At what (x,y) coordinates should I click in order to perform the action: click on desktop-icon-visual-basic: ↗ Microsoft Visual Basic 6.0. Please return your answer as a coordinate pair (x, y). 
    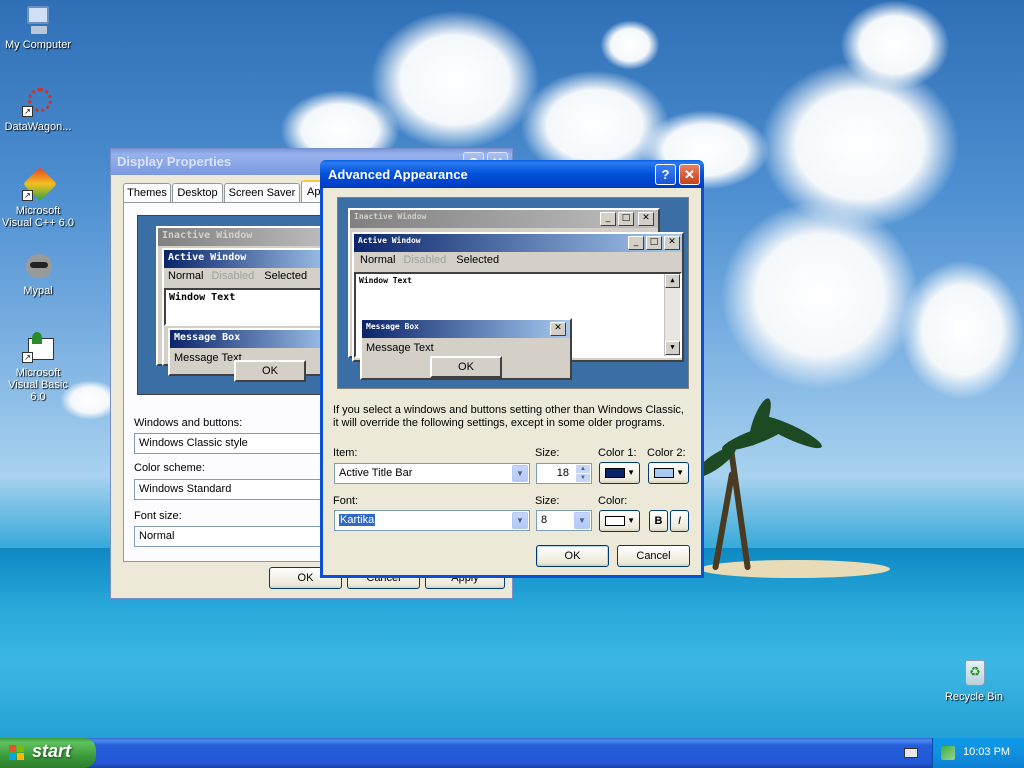
    Looking at the image, I should click on (38, 367).